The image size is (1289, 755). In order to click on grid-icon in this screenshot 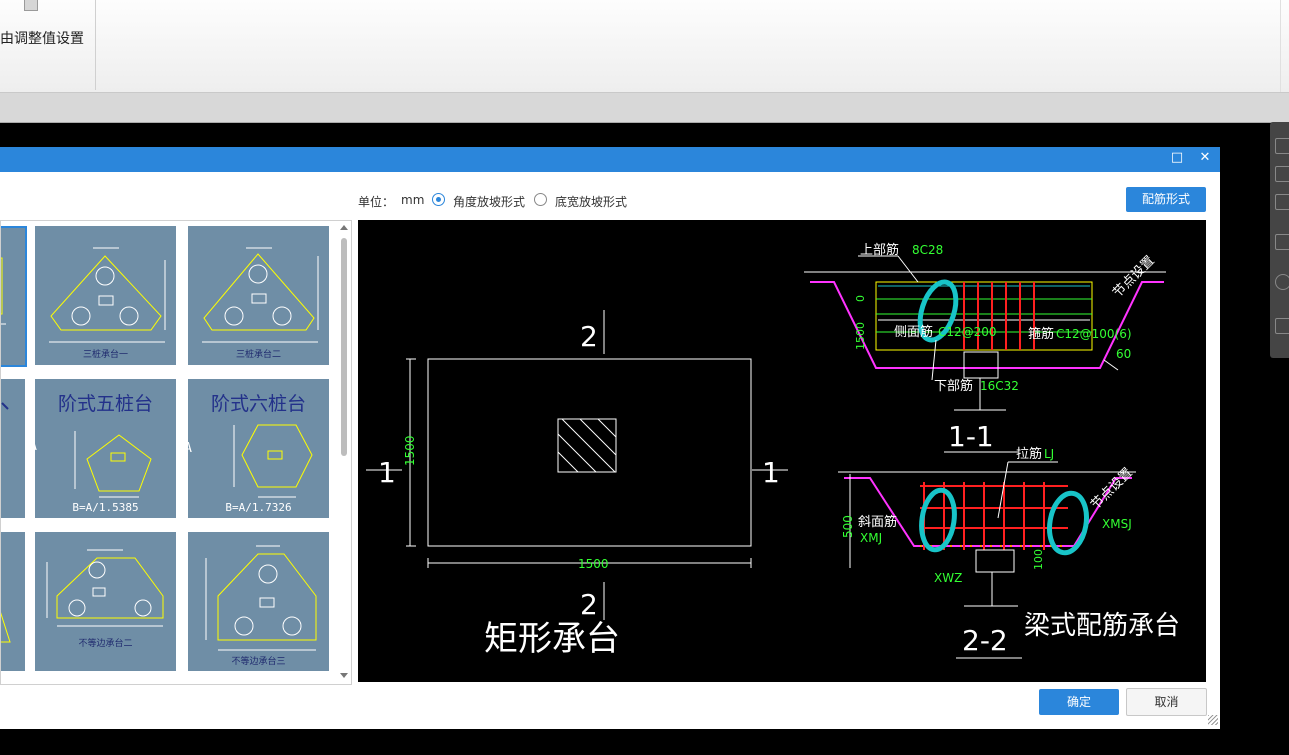, I will do `click(1282, 326)`.